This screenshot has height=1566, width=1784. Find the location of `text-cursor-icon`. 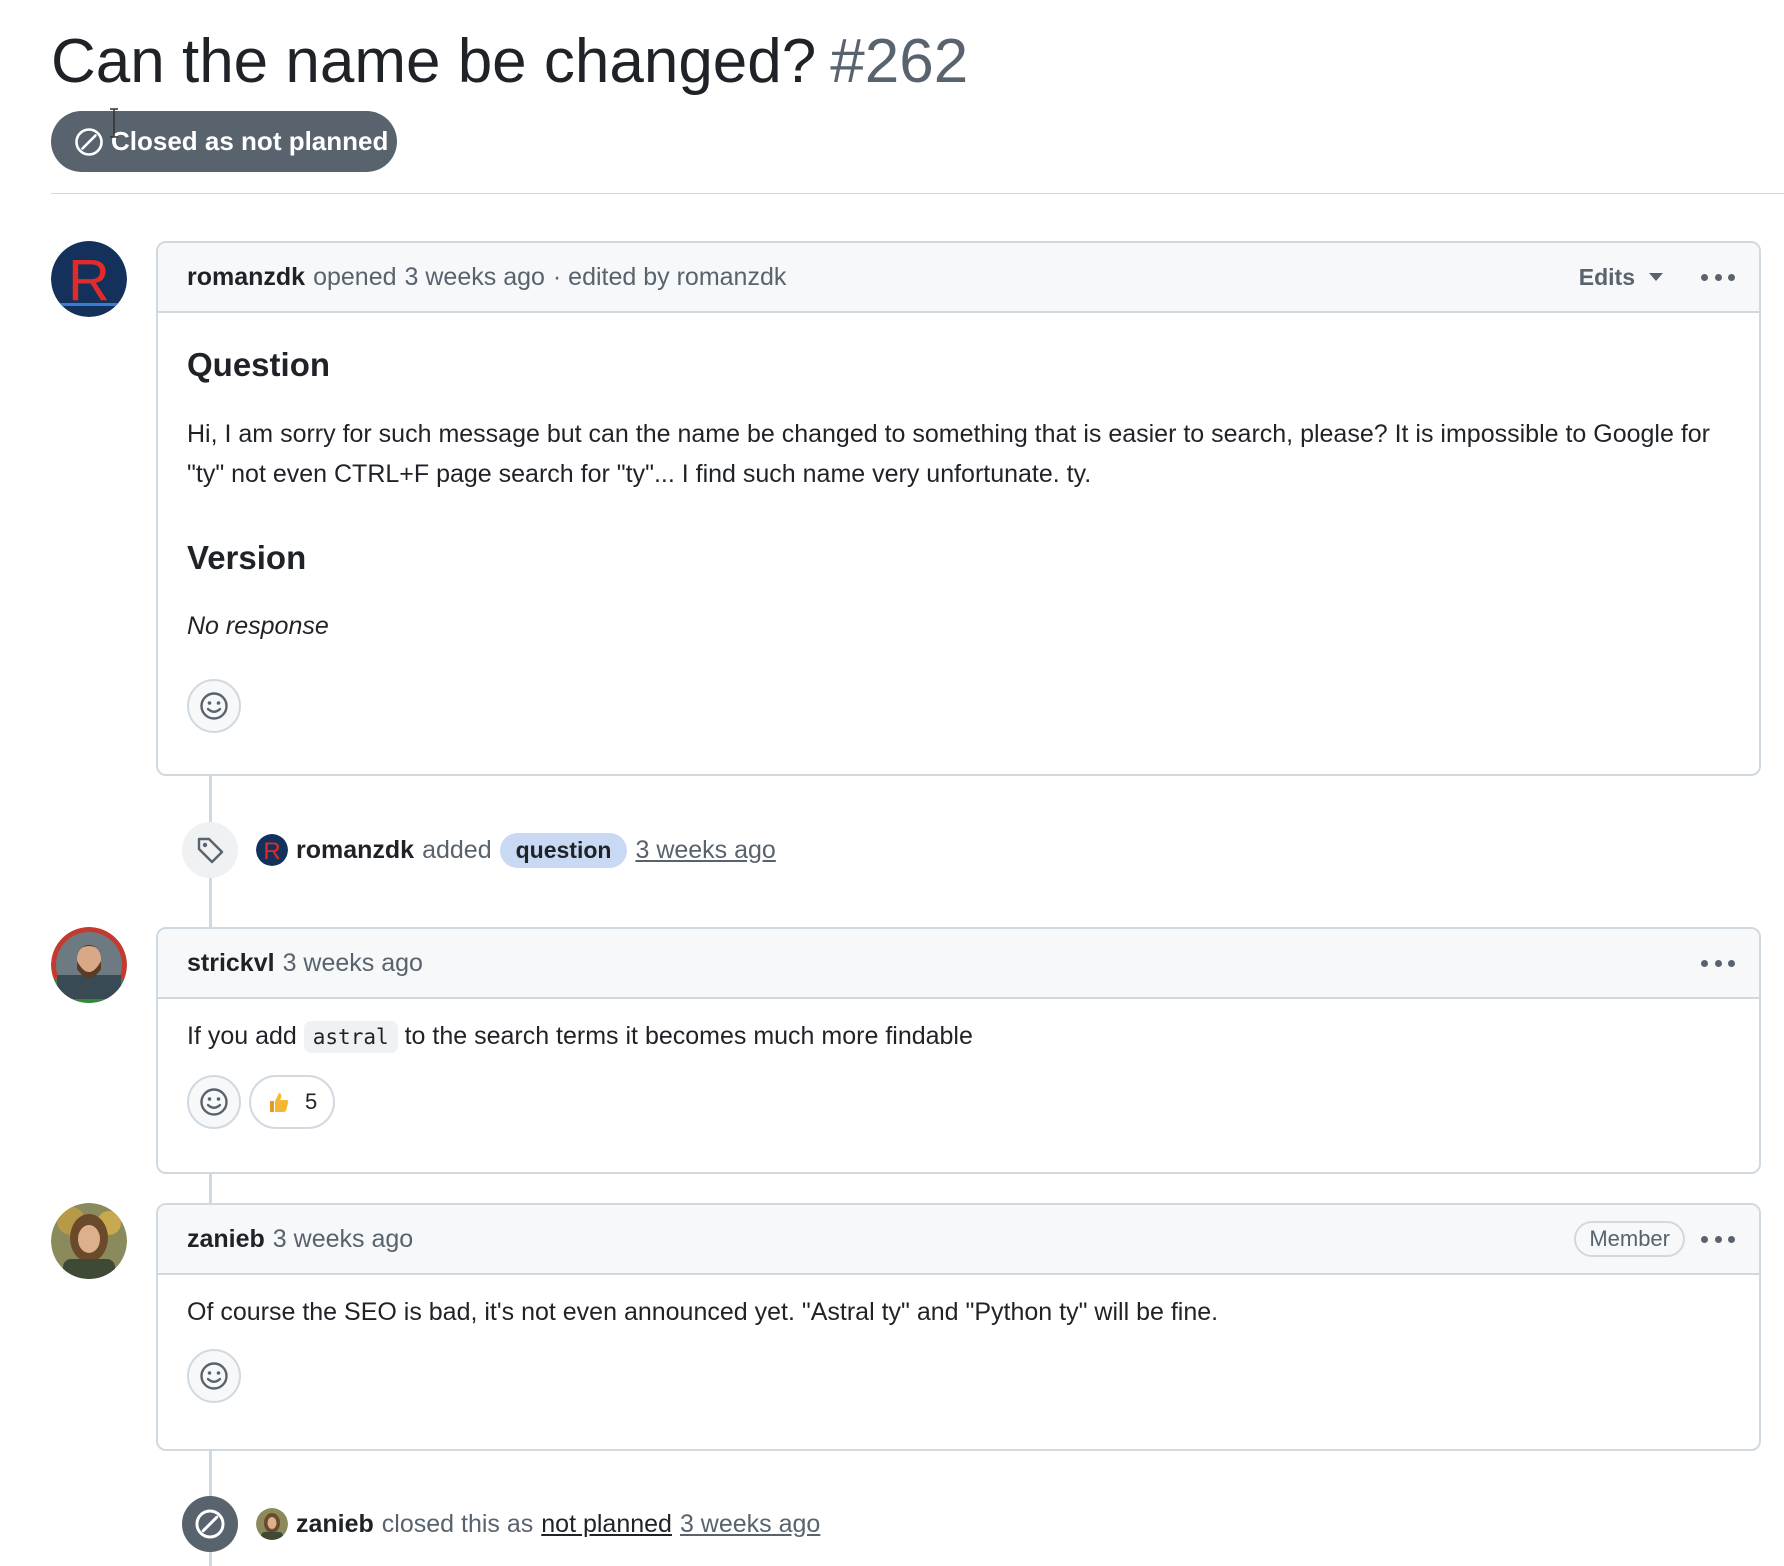

text-cursor-icon is located at coordinates (114, 123).